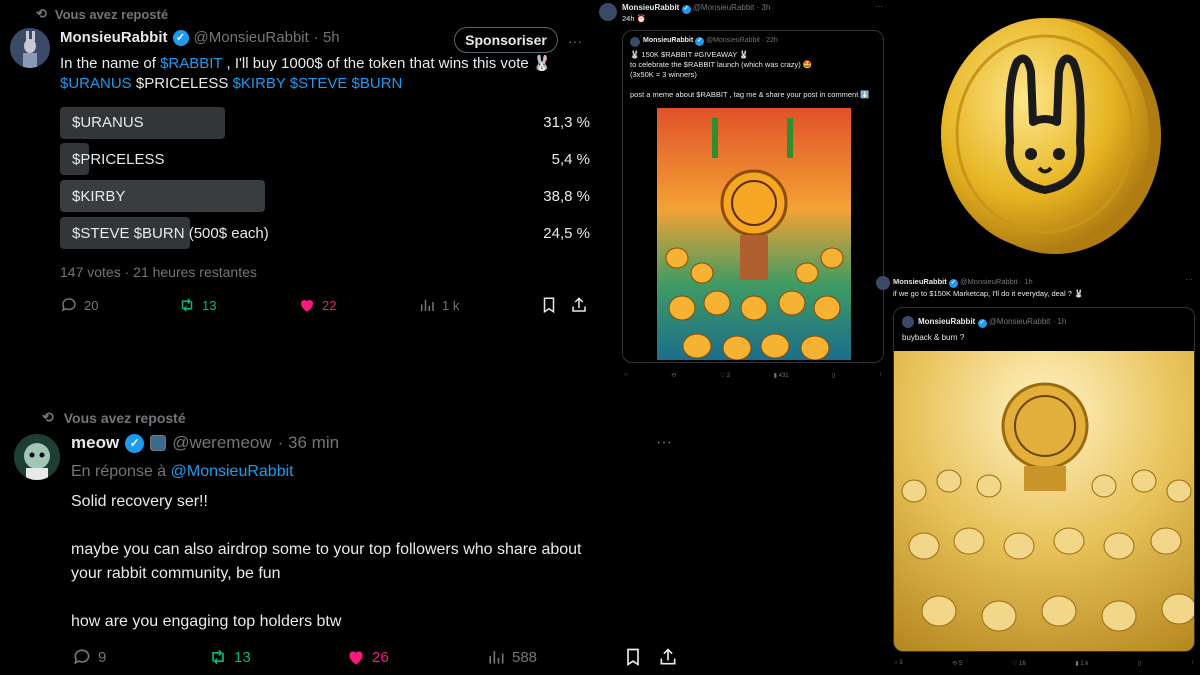 The height and width of the screenshot is (675, 1200). I want to click on reply-button: 9, so click(89, 657).